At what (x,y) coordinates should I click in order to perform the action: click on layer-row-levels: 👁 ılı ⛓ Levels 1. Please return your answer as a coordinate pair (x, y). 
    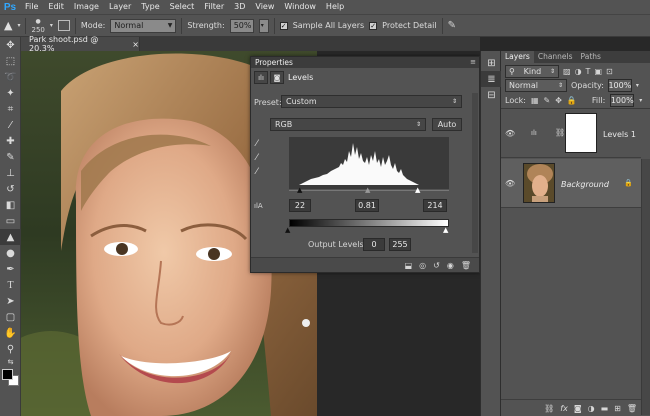
    Looking at the image, I should click on (571, 133).